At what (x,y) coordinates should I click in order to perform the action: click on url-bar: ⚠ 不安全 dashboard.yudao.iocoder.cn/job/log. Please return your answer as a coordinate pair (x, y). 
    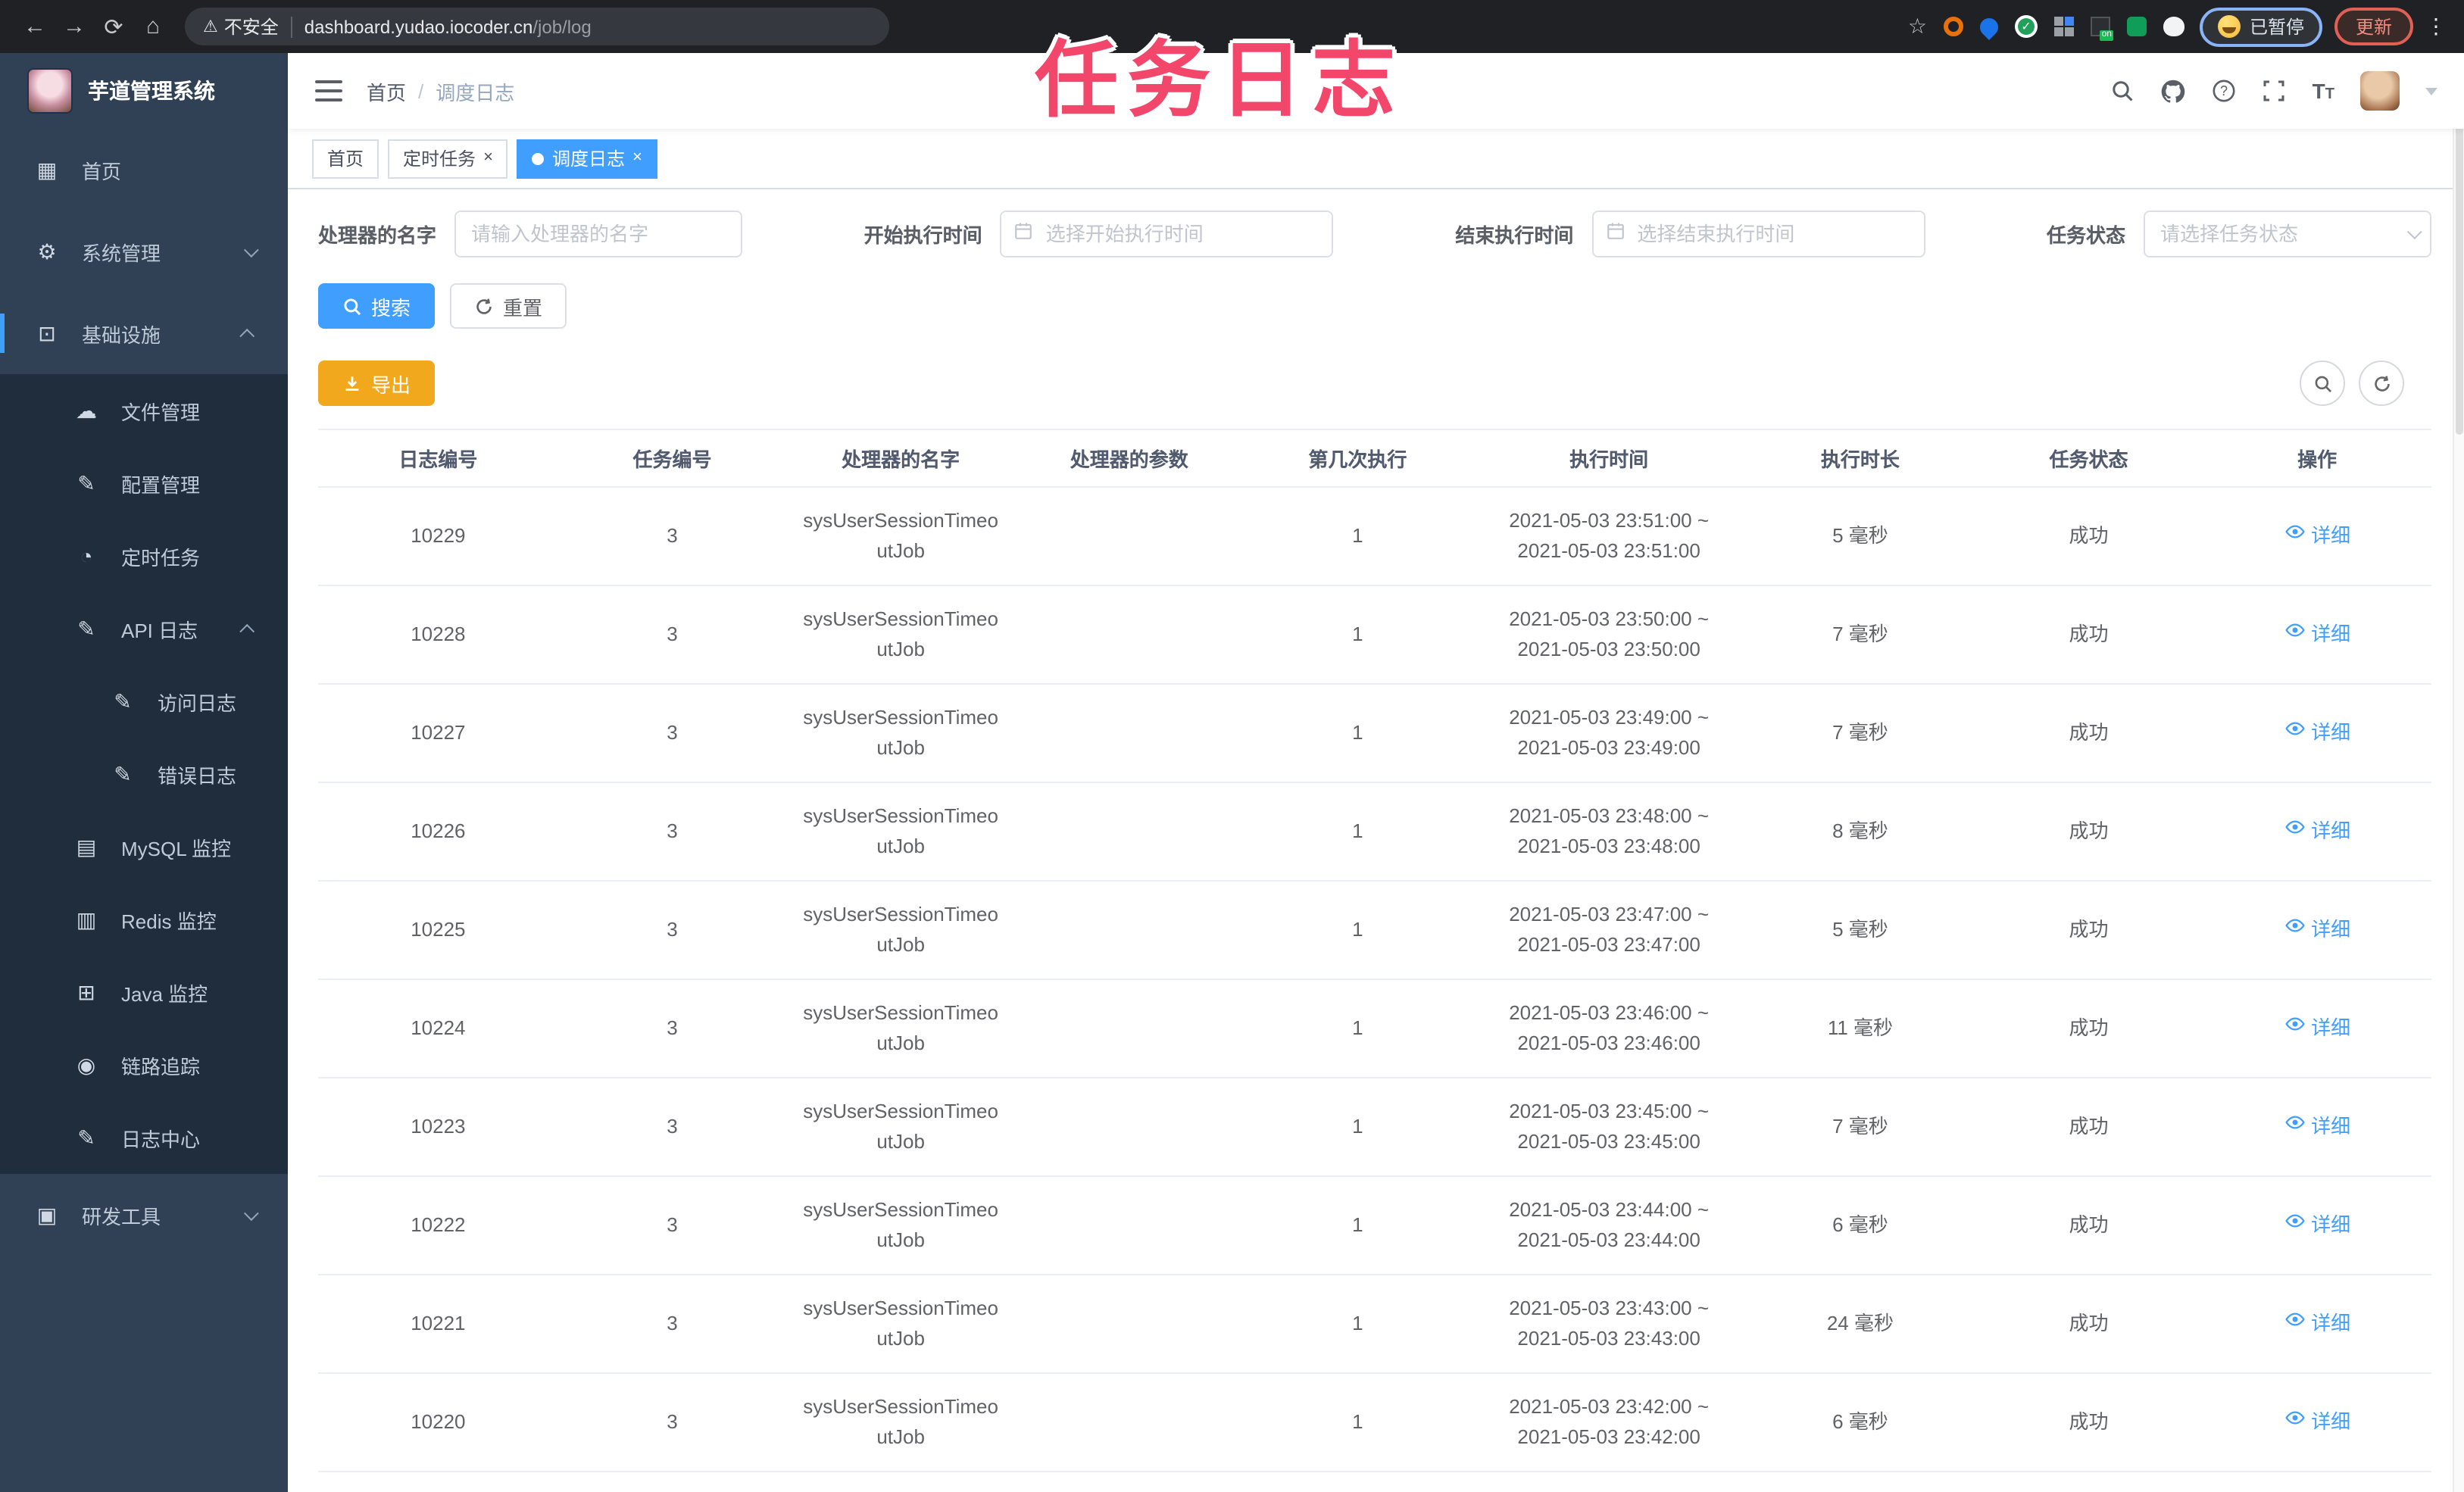
    Looking at the image, I should click on (537, 27).